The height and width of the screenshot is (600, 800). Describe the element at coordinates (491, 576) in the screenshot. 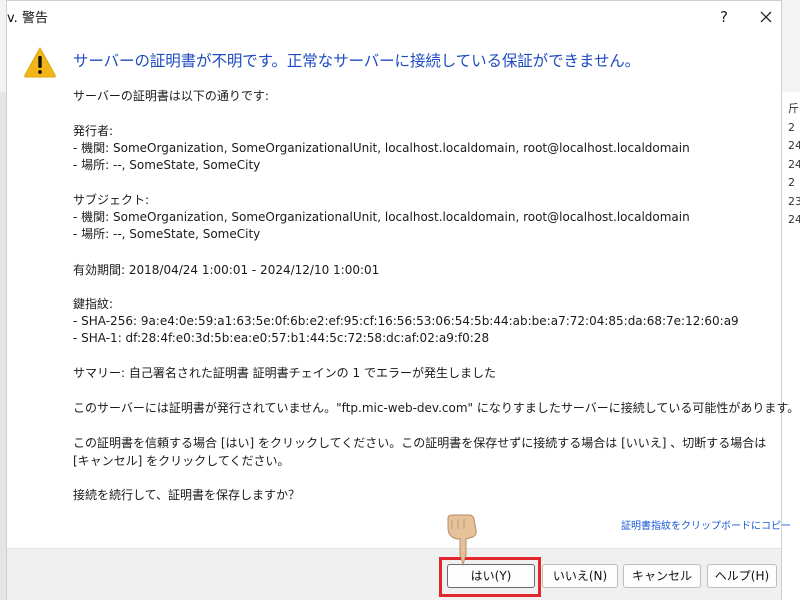

I see `yes-button: はい(Y)` at that location.